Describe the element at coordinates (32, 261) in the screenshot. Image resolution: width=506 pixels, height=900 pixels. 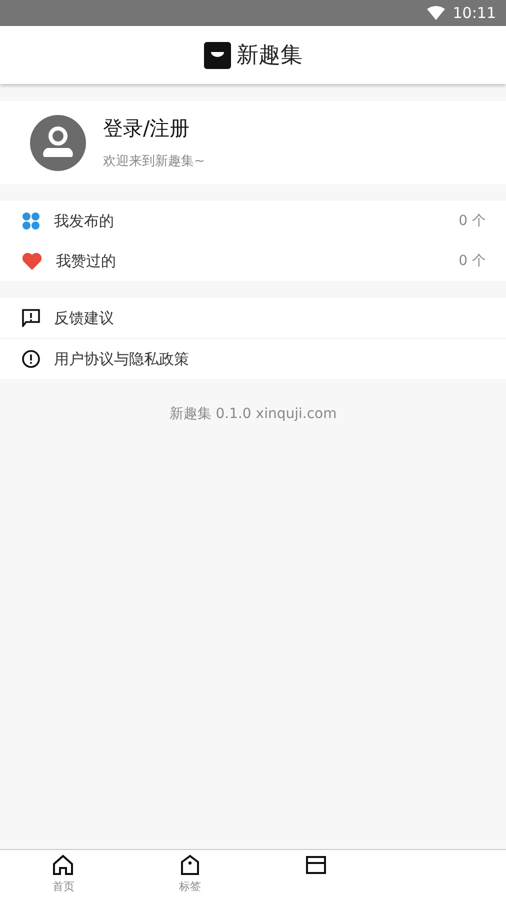
I see `heart-icon` at that location.